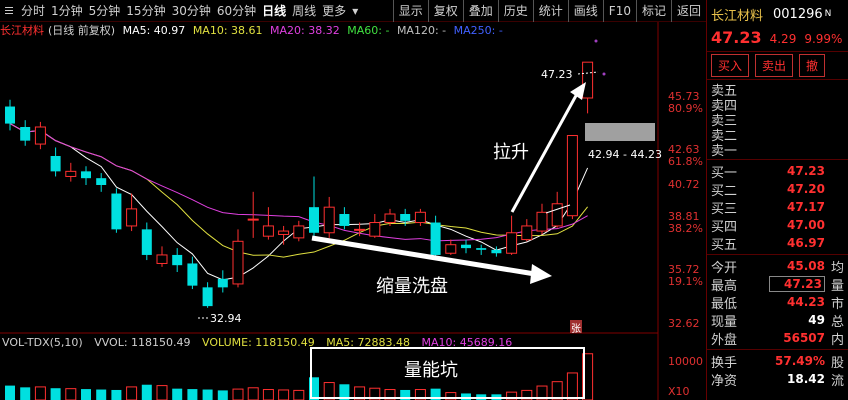  What do you see at coordinates (800, 361) in the screenshot?
I see `stat-value: 57.49%` at bounding box center [800, 361].